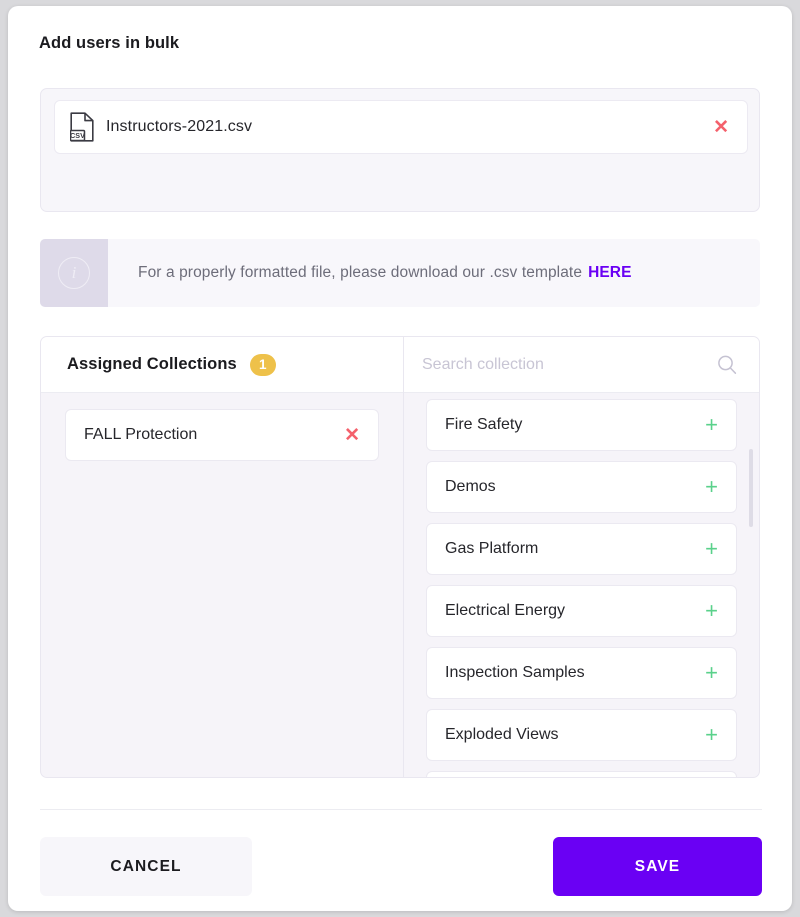 The image size is (800, 917). I want to click on file-dropzone: CSV Instructors-2021.csv ✕, so click(400, 150).